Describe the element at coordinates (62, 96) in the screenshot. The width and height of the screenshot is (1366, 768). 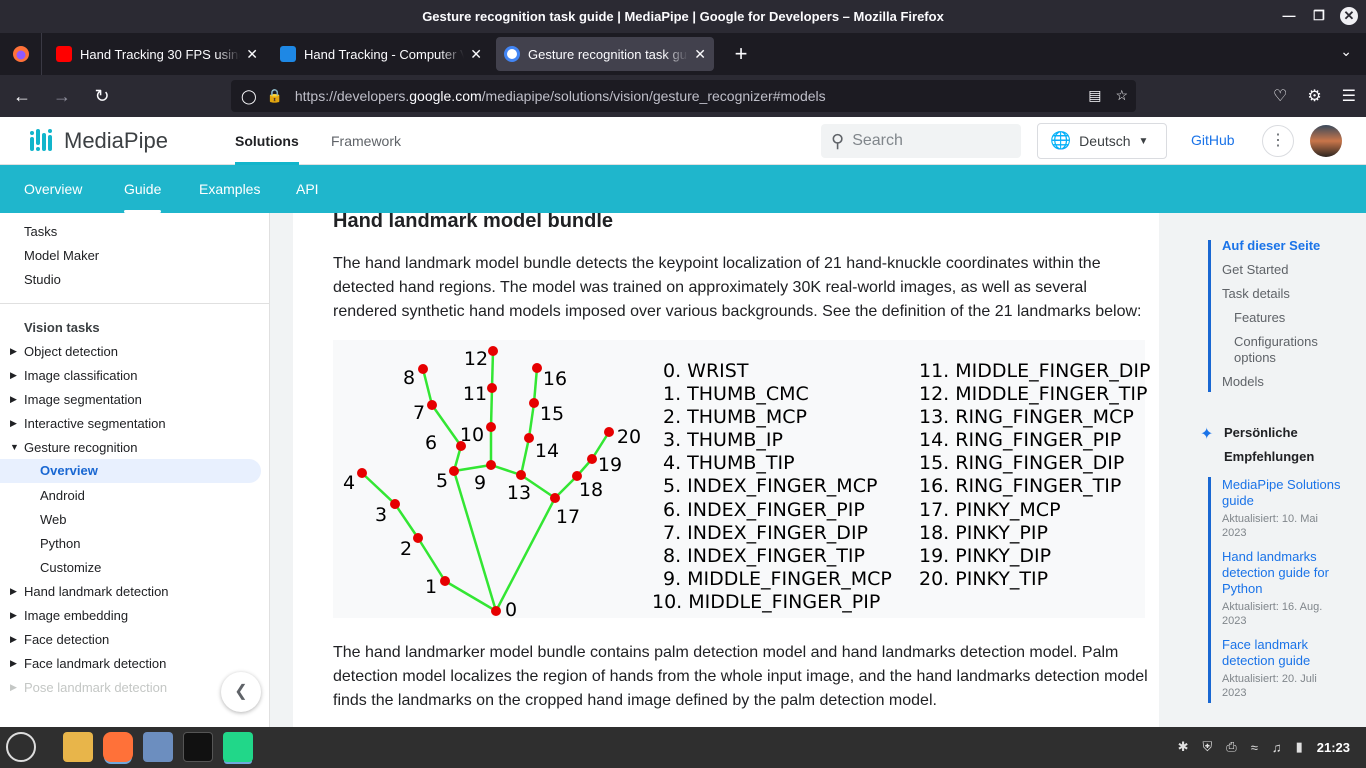
I see `forward-icon: →` at that location.